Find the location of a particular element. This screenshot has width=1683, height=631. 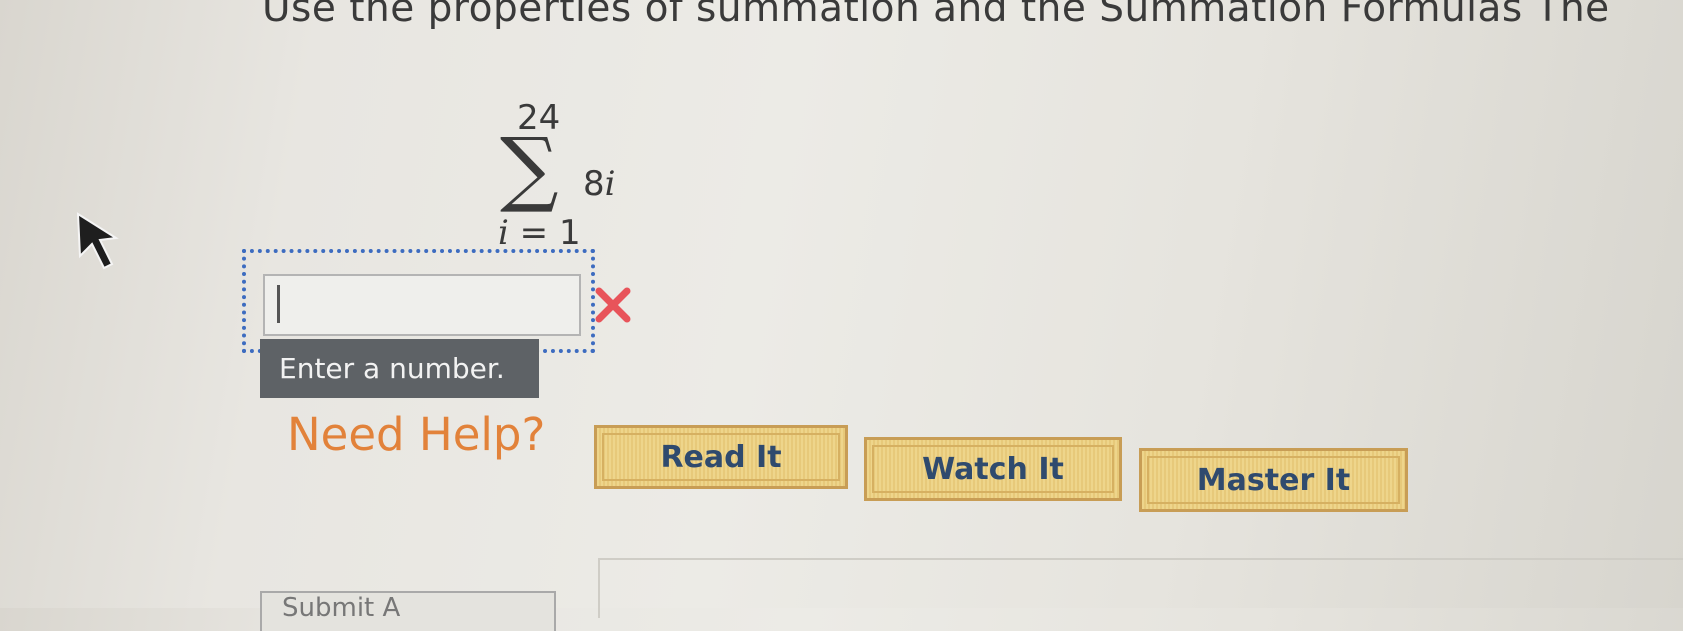

lower-panel is located at coordinates (1140, 588).